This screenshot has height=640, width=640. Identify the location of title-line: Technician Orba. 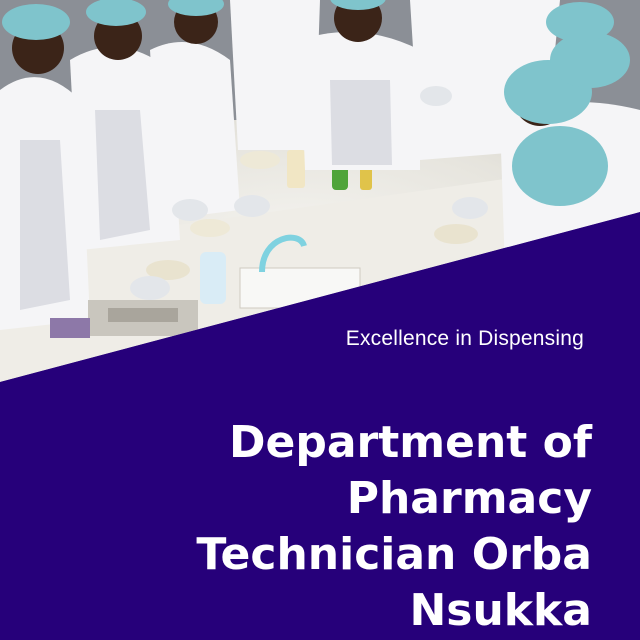
(394, 554).